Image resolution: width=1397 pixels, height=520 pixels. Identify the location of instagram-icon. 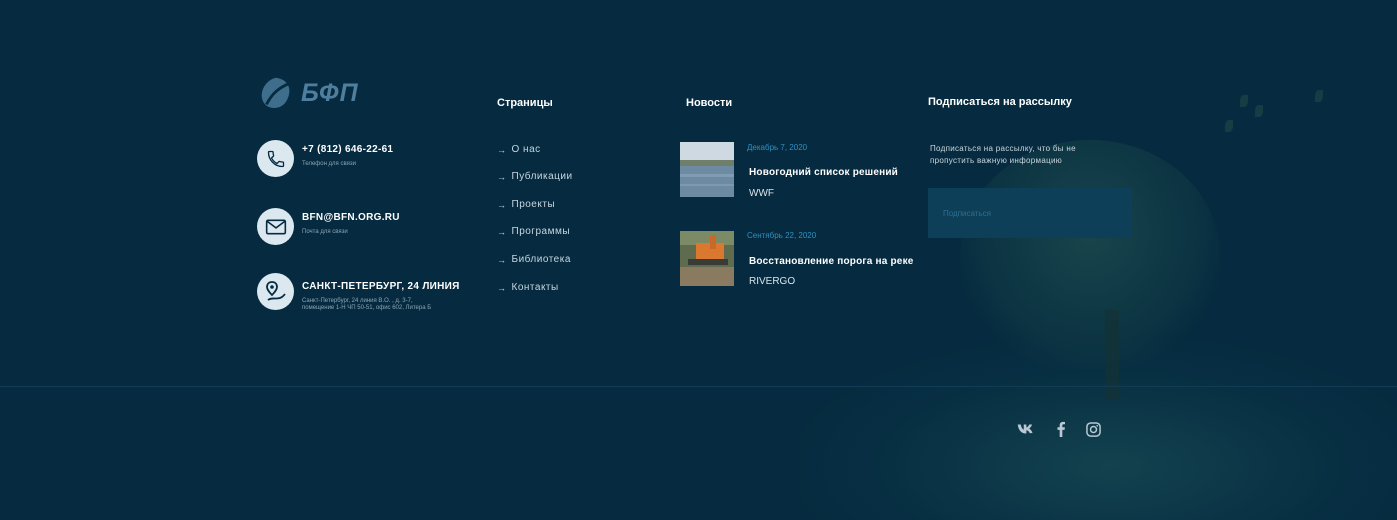
(1093, 429).